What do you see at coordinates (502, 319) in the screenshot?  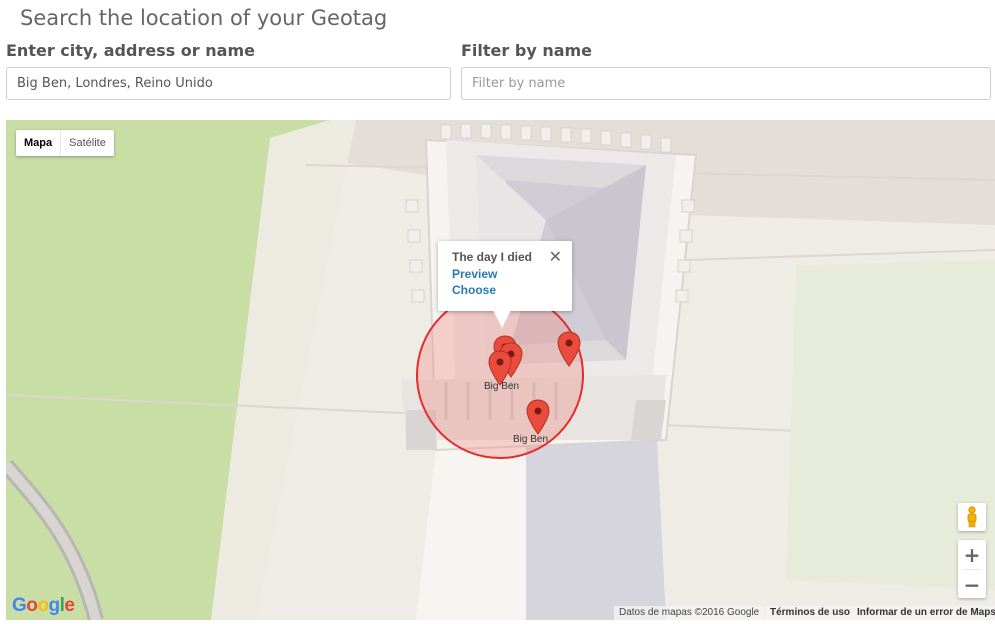 I see `info-window-tail` at bounding box center [502, 319].